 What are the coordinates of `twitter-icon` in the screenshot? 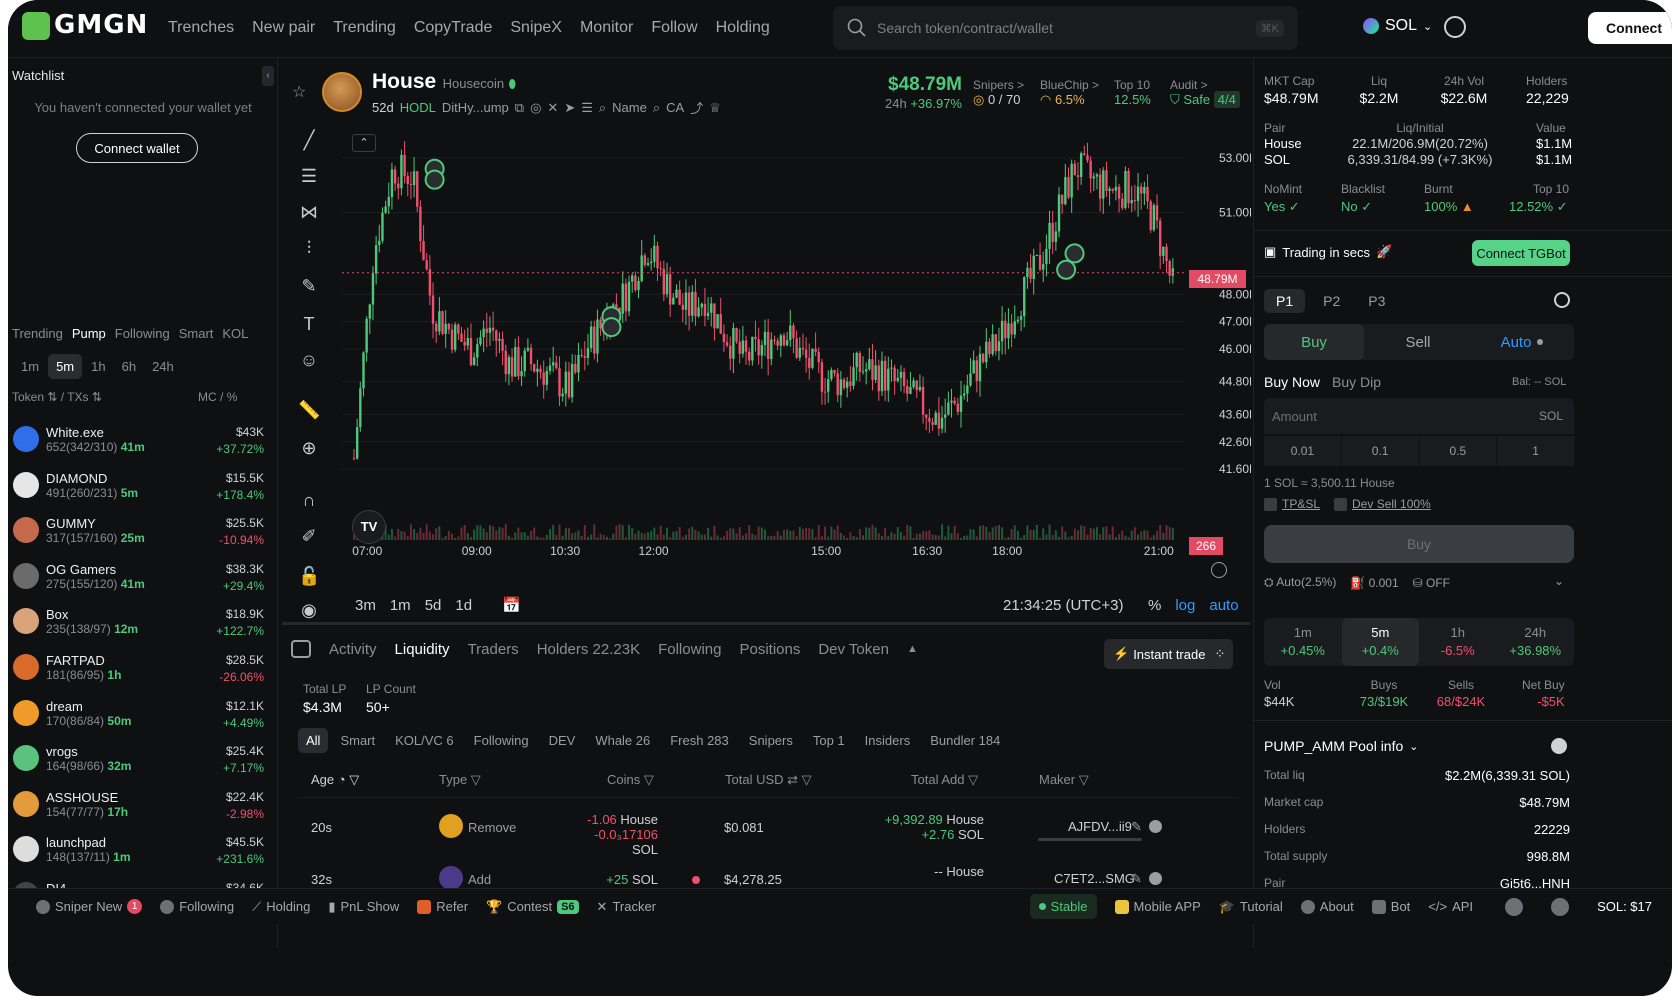 It's located at (1514, 906).